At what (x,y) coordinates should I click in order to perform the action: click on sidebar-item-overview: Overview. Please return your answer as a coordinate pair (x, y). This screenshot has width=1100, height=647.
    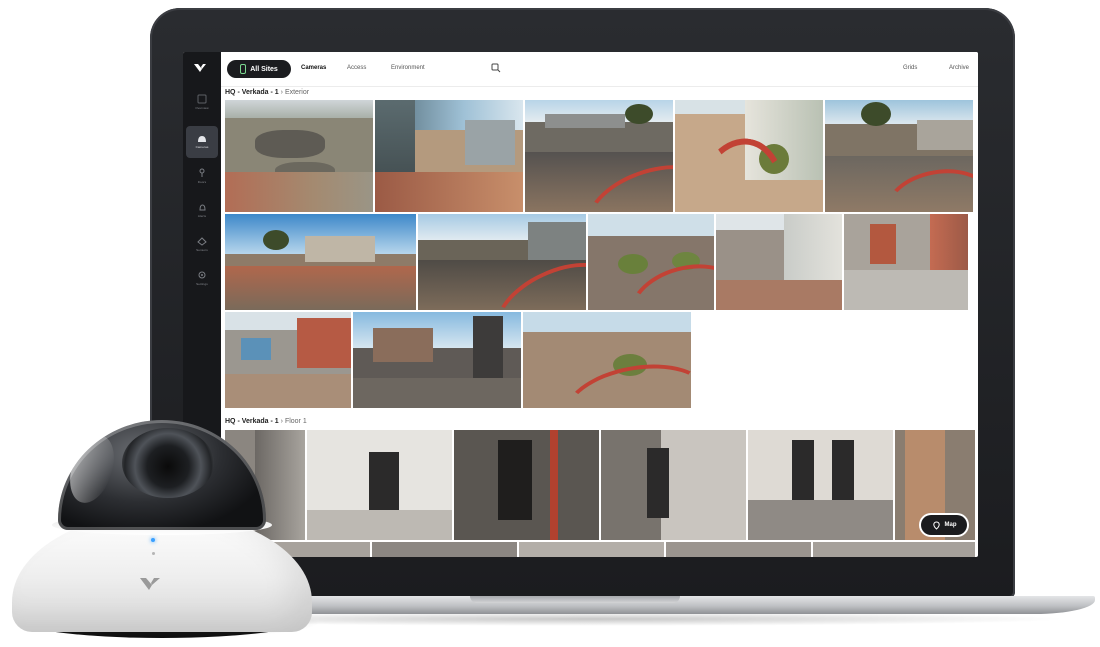
    Looking at the image, I should click on (202, 102).